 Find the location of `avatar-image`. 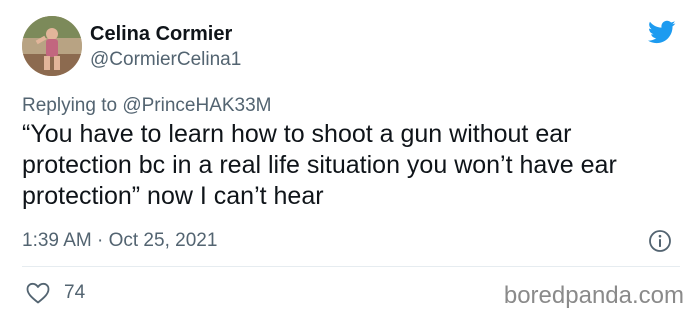

avatar-image is located at coordinates (52, 46).